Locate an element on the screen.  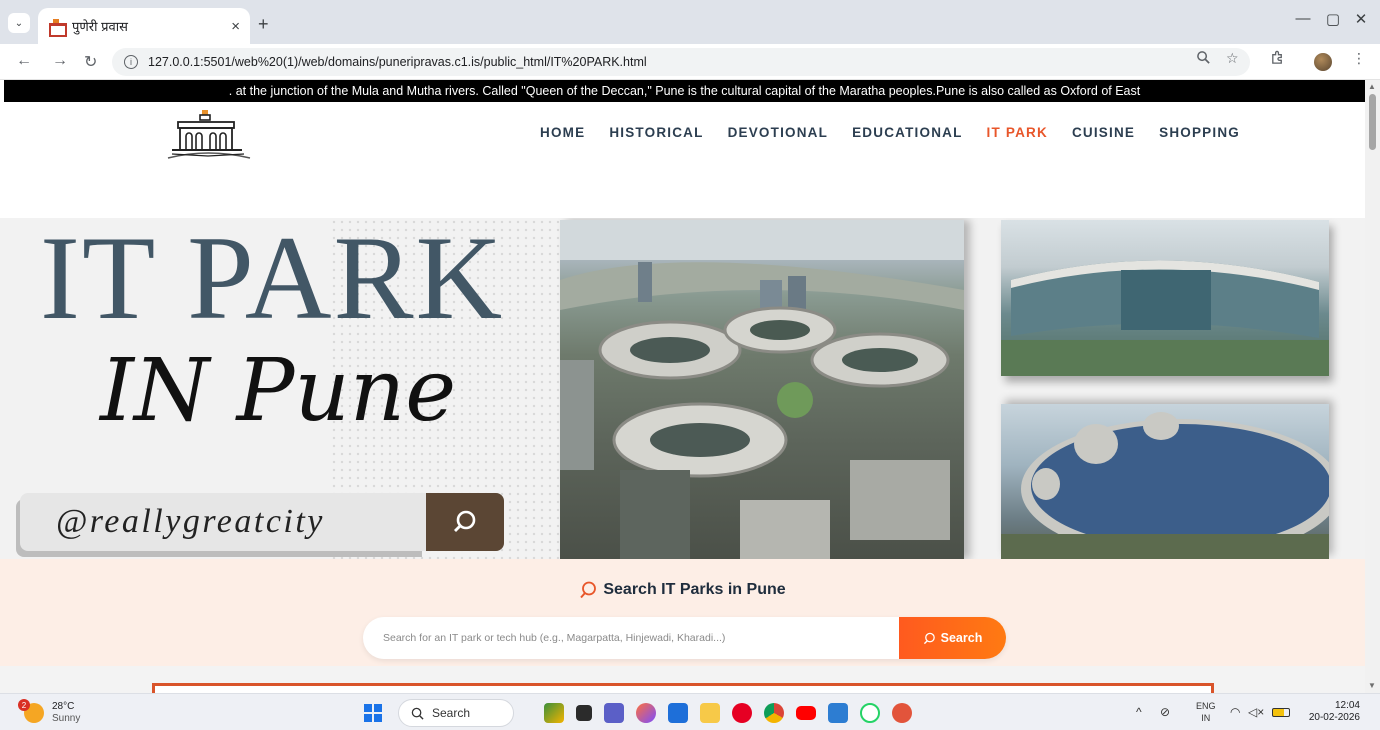
battery-icon is located at coordinates (1281, 712).